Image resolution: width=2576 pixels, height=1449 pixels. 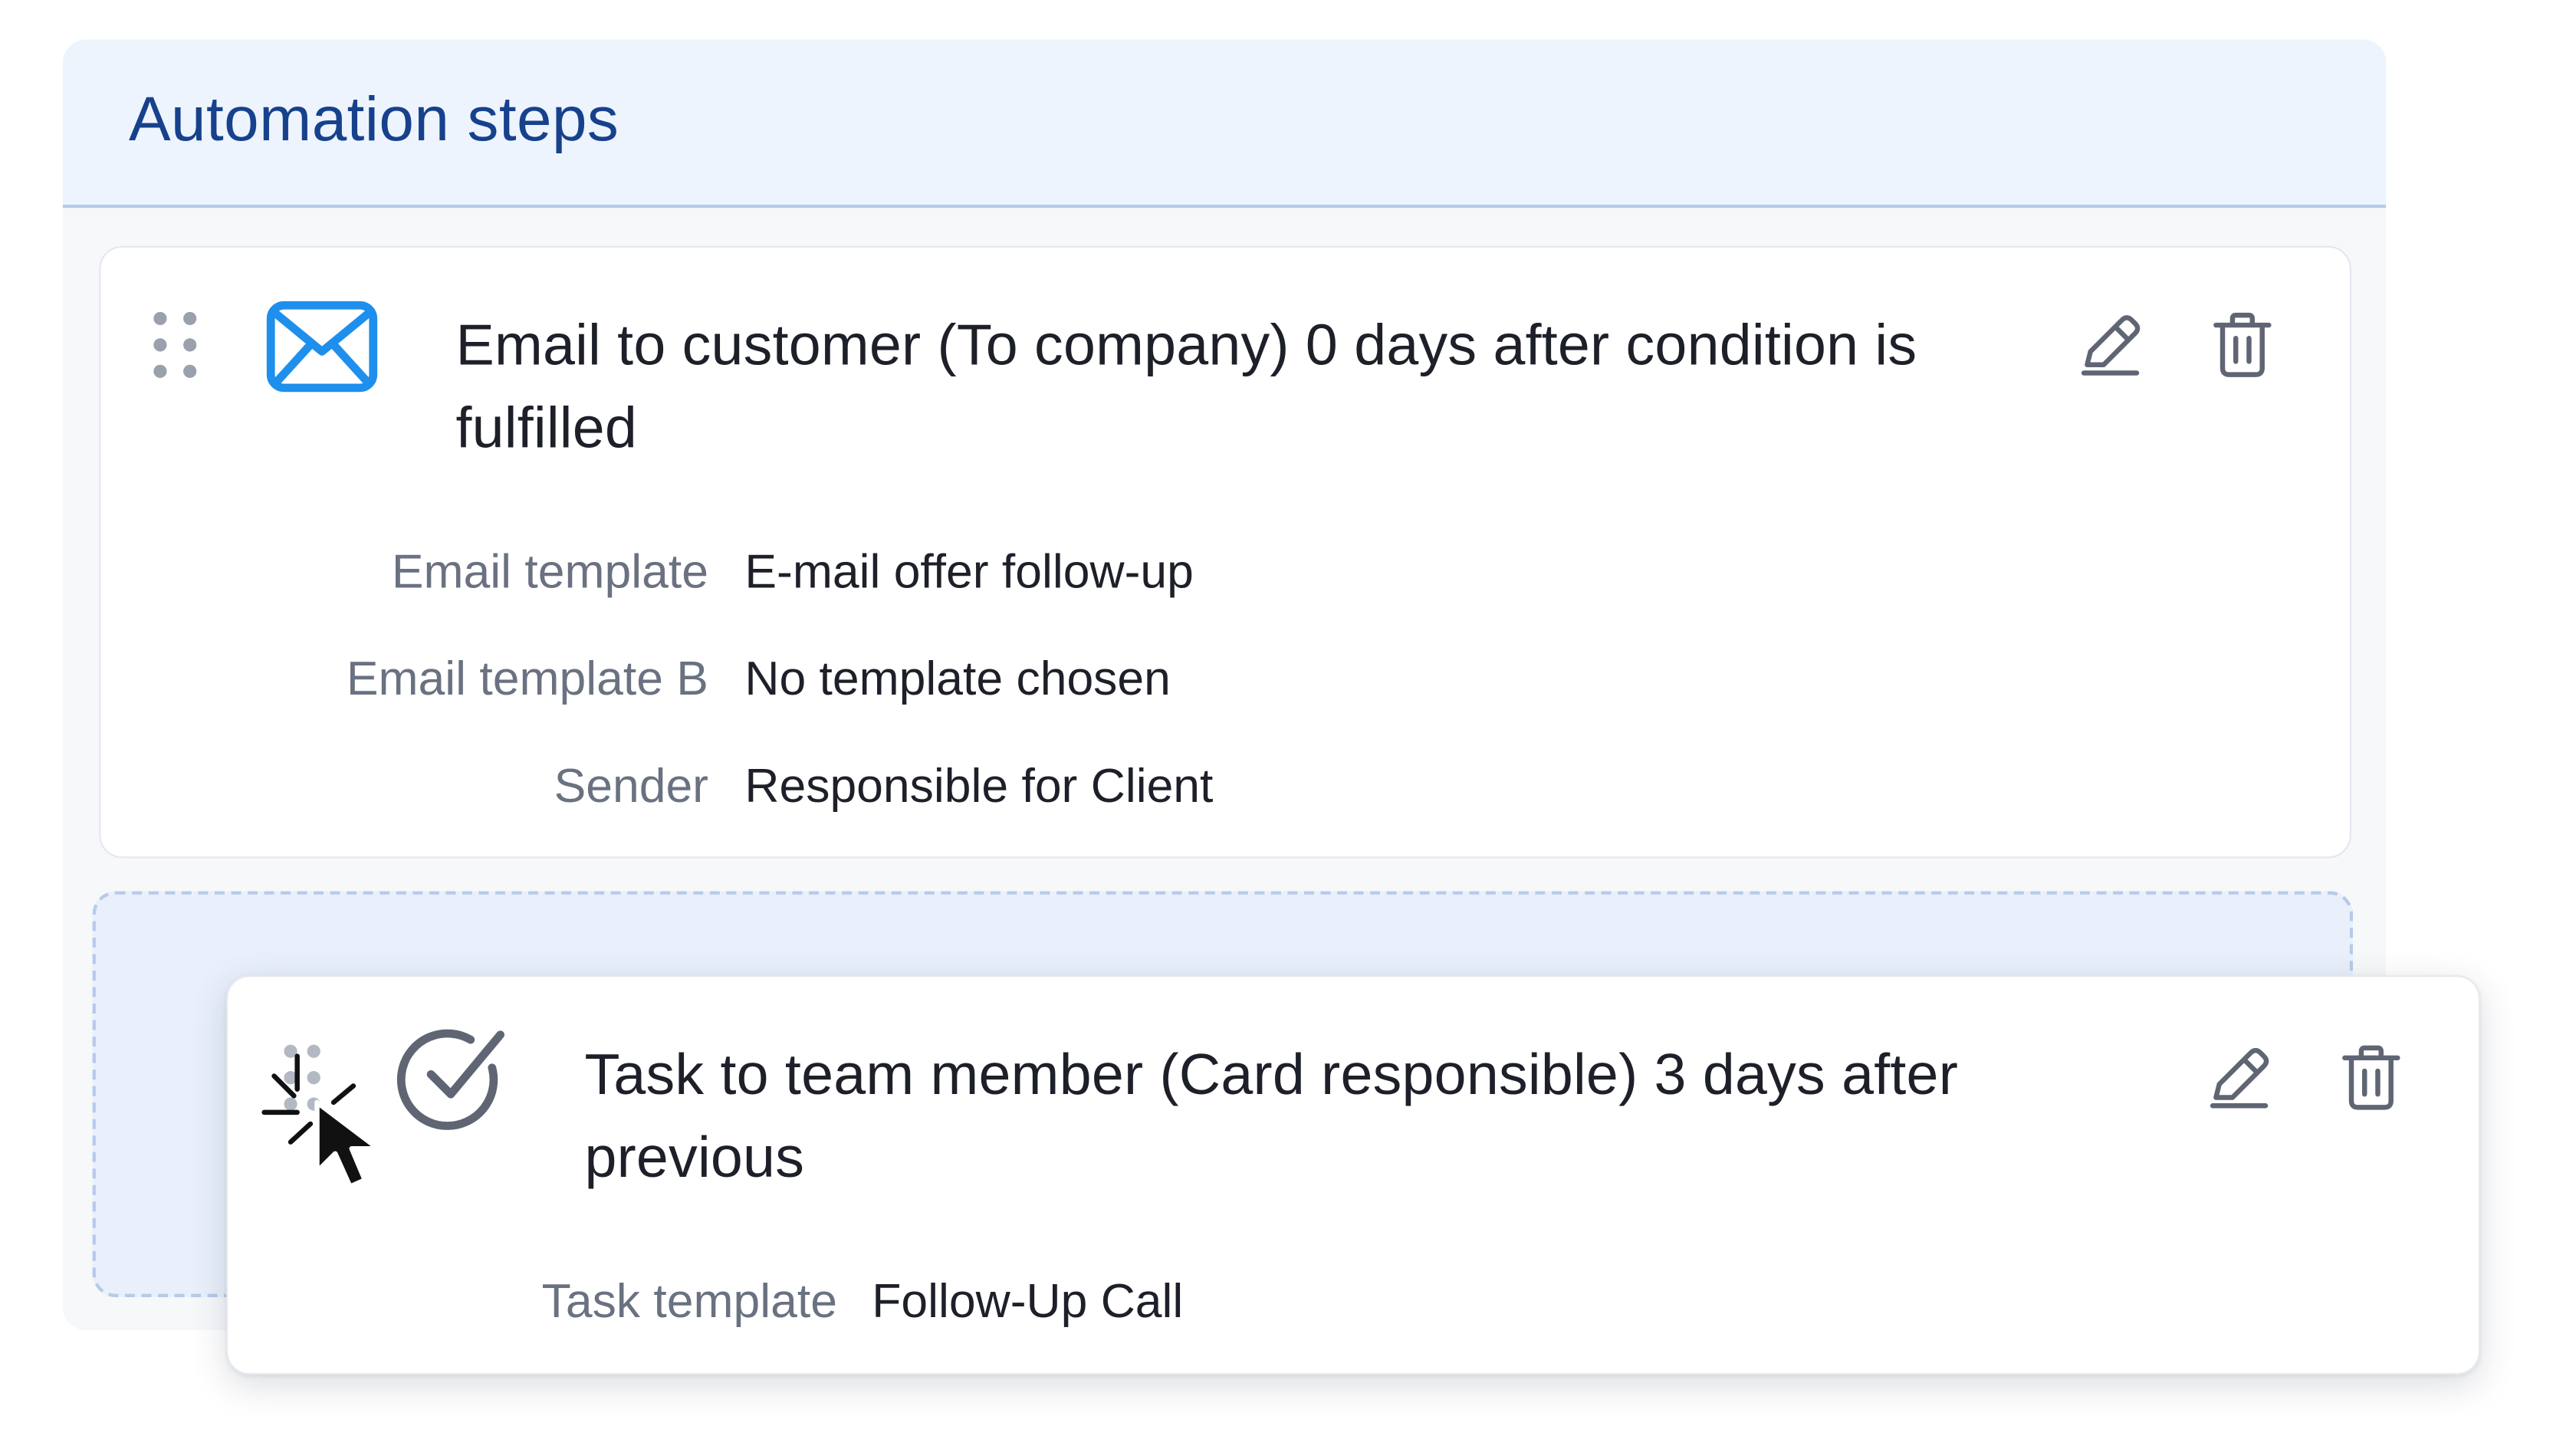 What do you see at coordinates (689, 1302) in the screenshot?
I see `field-label: Task template` at bounding box center [689, 1302].